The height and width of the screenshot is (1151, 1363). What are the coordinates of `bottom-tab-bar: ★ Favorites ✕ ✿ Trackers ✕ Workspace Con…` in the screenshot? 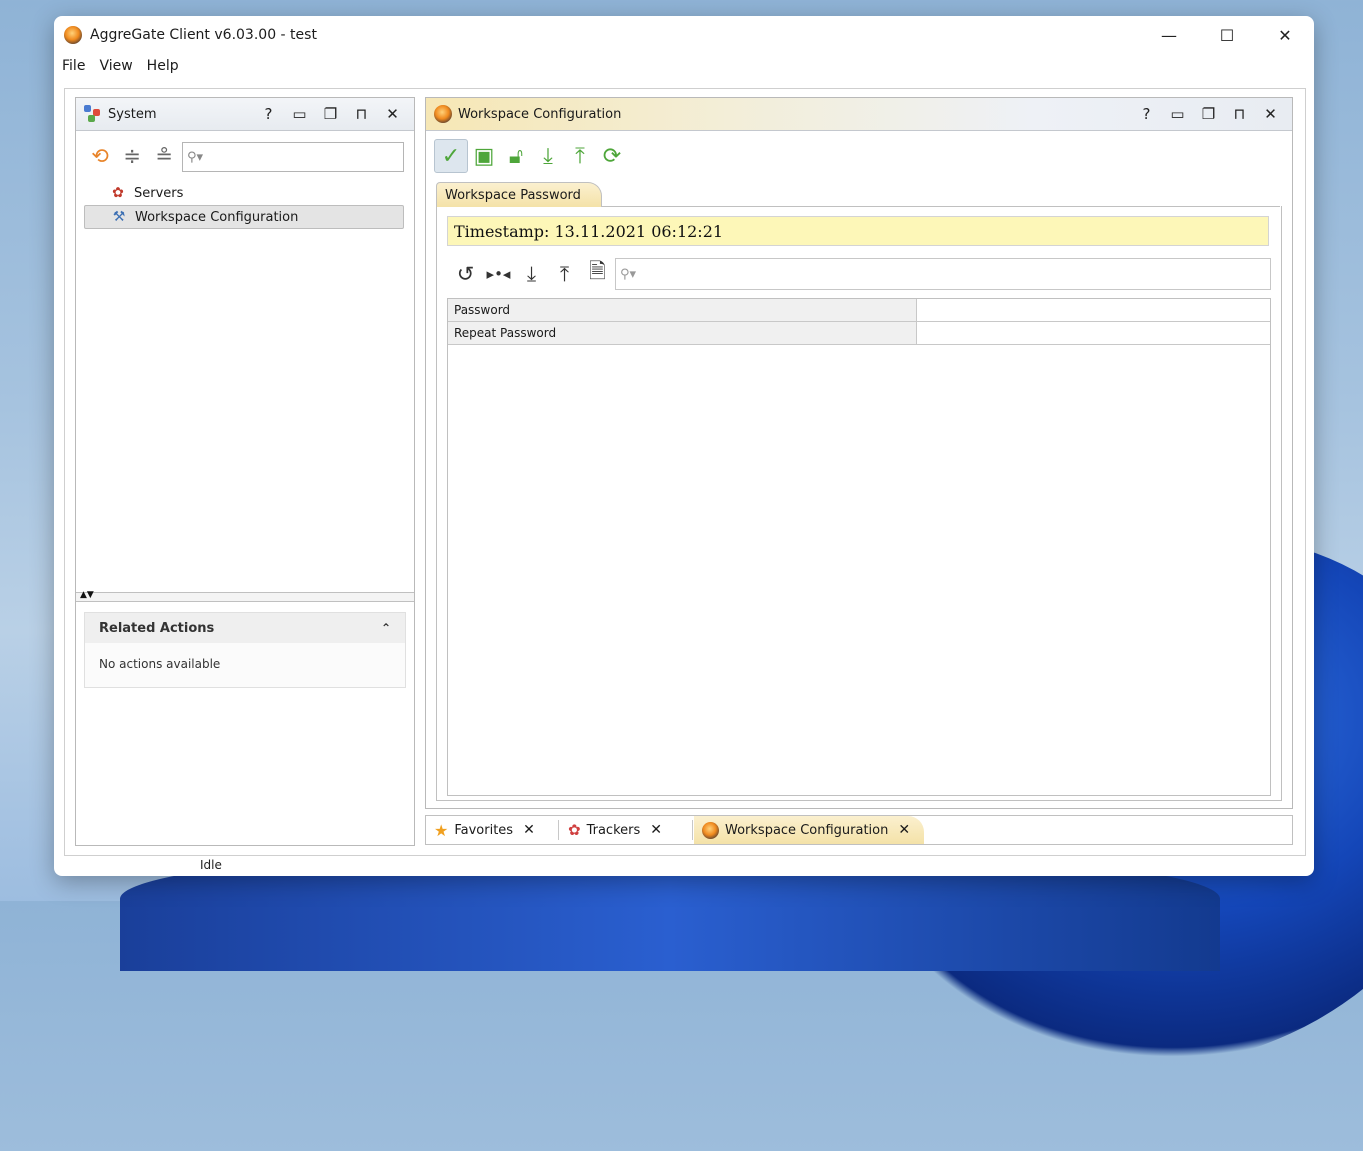 It's located at (859, 830).